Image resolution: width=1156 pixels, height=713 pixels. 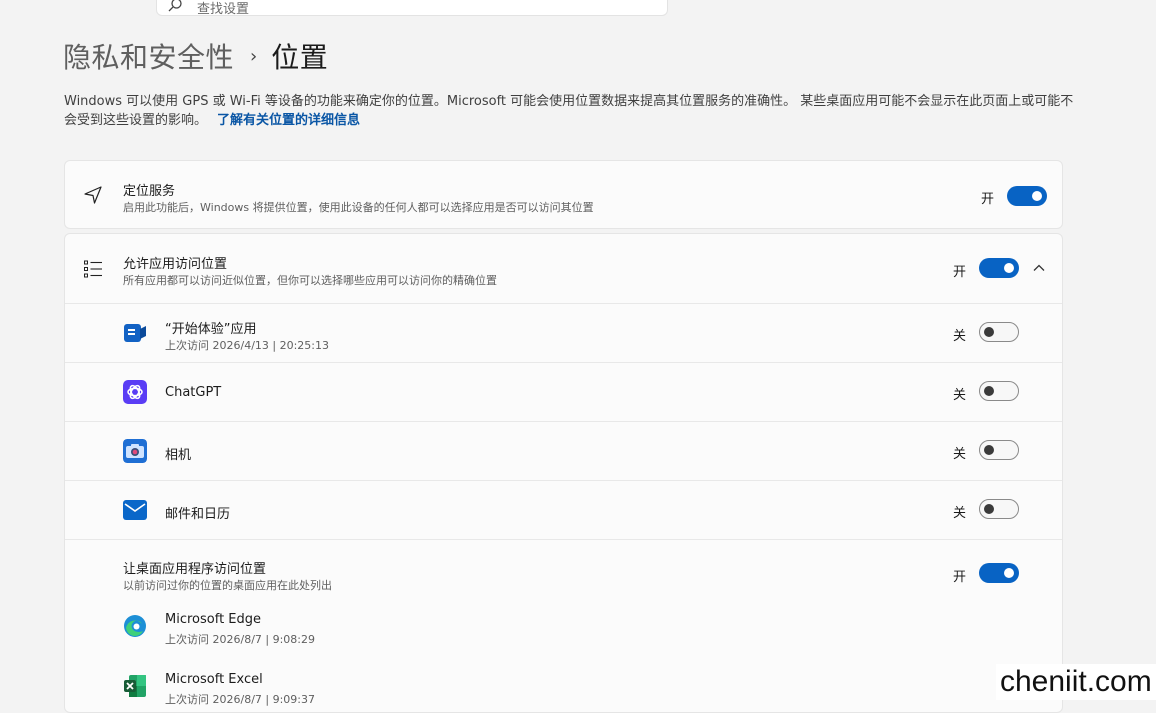 I want to click on edge-icon, so click(x=135, y=626).